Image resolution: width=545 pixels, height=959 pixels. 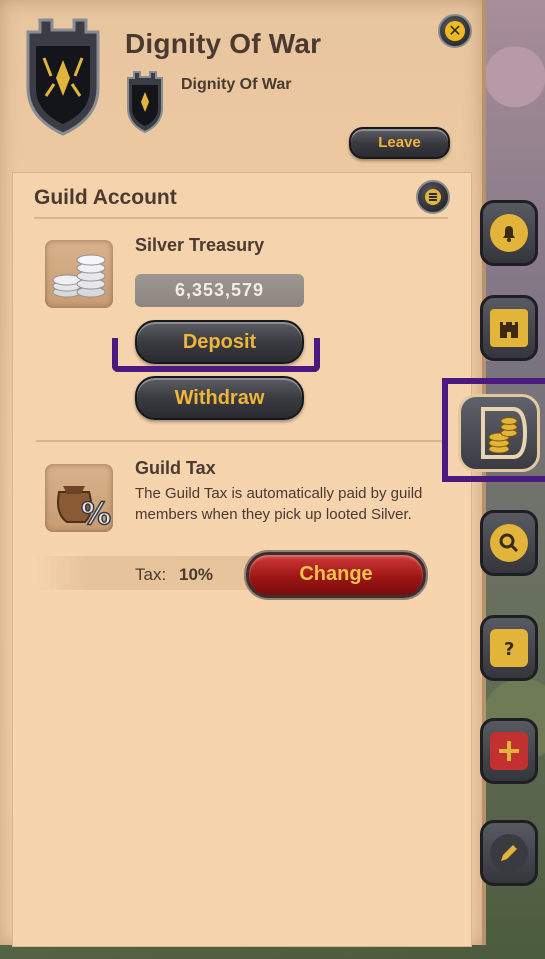 I want to click on bell-icon, so click(x=509, y=233).